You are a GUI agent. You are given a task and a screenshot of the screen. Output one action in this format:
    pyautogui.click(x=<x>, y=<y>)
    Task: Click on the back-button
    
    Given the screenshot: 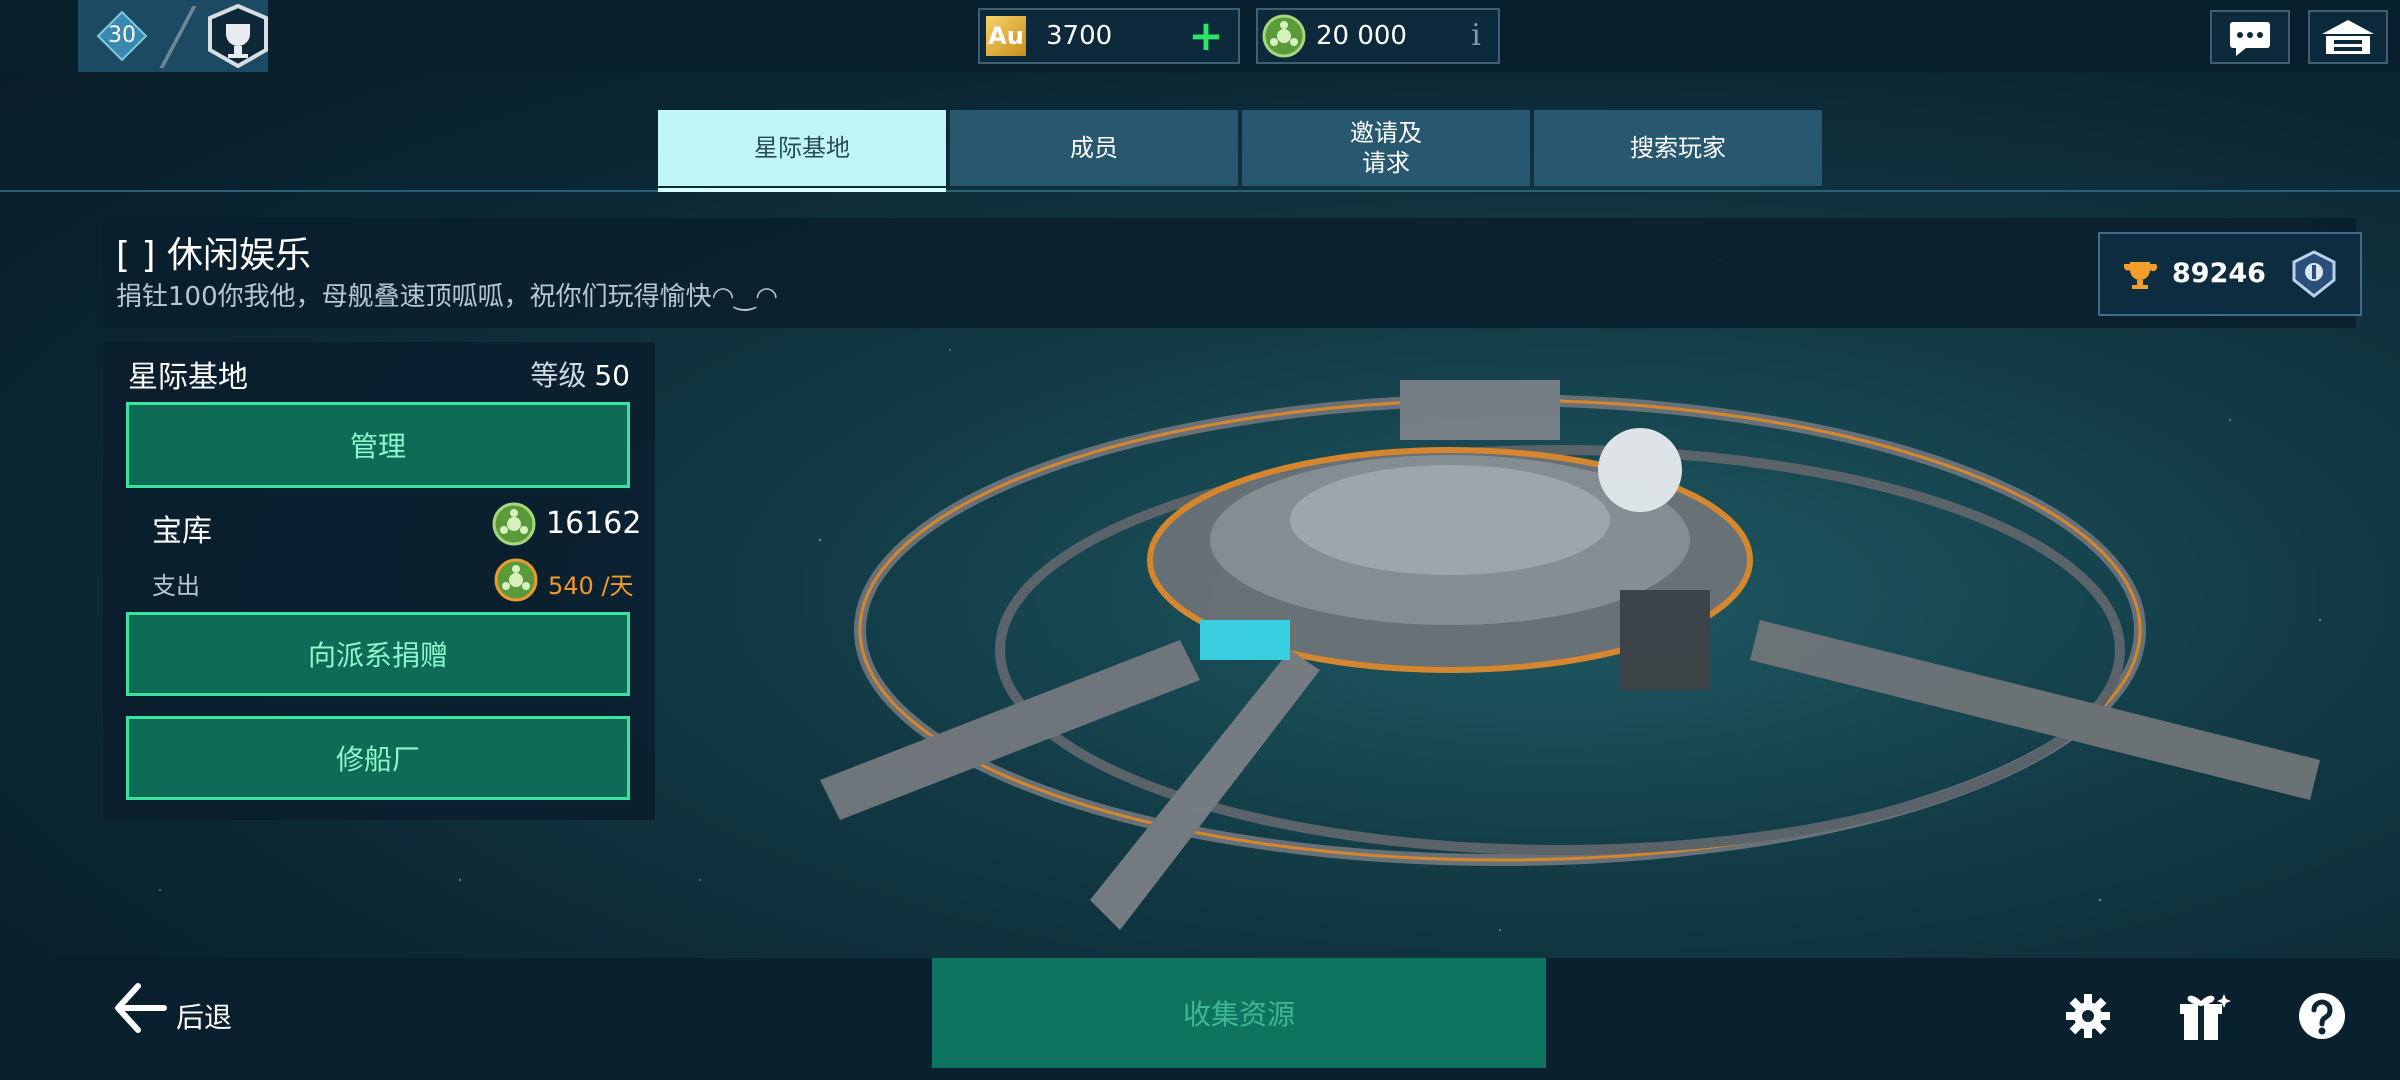 What is the action you would take?
    pyautogui.click(x=140, y=1011)
    